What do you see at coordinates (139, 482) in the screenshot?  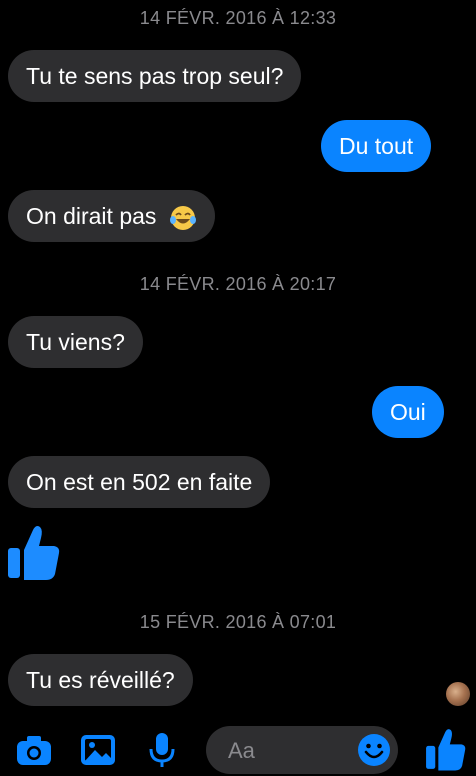 I see `received-message: On est en 502 en faite` at bounding box center [139, 482].